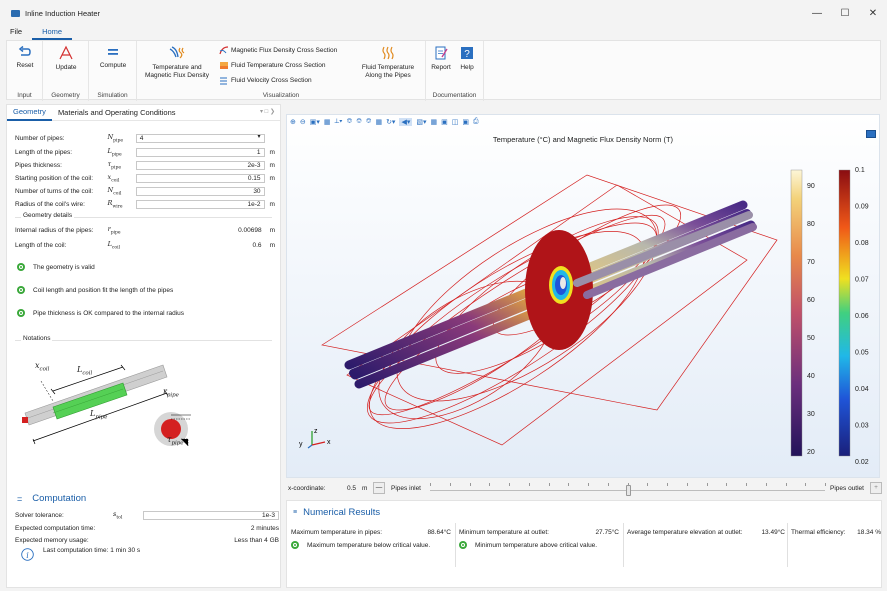  What do you see at coordinates (860, 170) in the screenshot?
I see `flux-legend-tick: 0.1` at bounding box center [860, 170].